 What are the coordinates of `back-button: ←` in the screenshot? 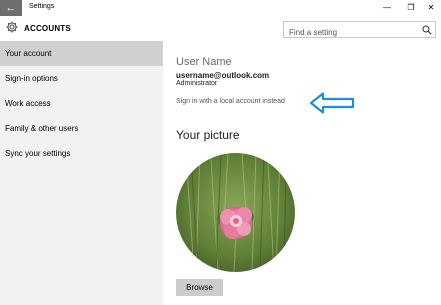 It's located at (11, 8).